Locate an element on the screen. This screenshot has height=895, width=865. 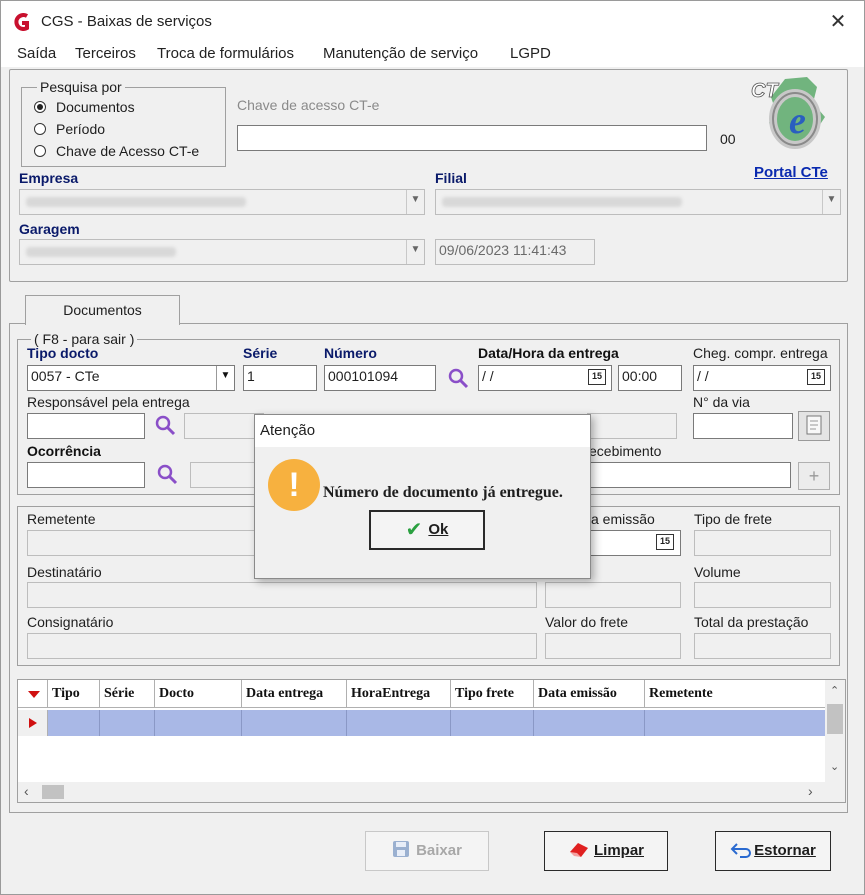
serie-input: 1 is located at coordinates (280, 378).